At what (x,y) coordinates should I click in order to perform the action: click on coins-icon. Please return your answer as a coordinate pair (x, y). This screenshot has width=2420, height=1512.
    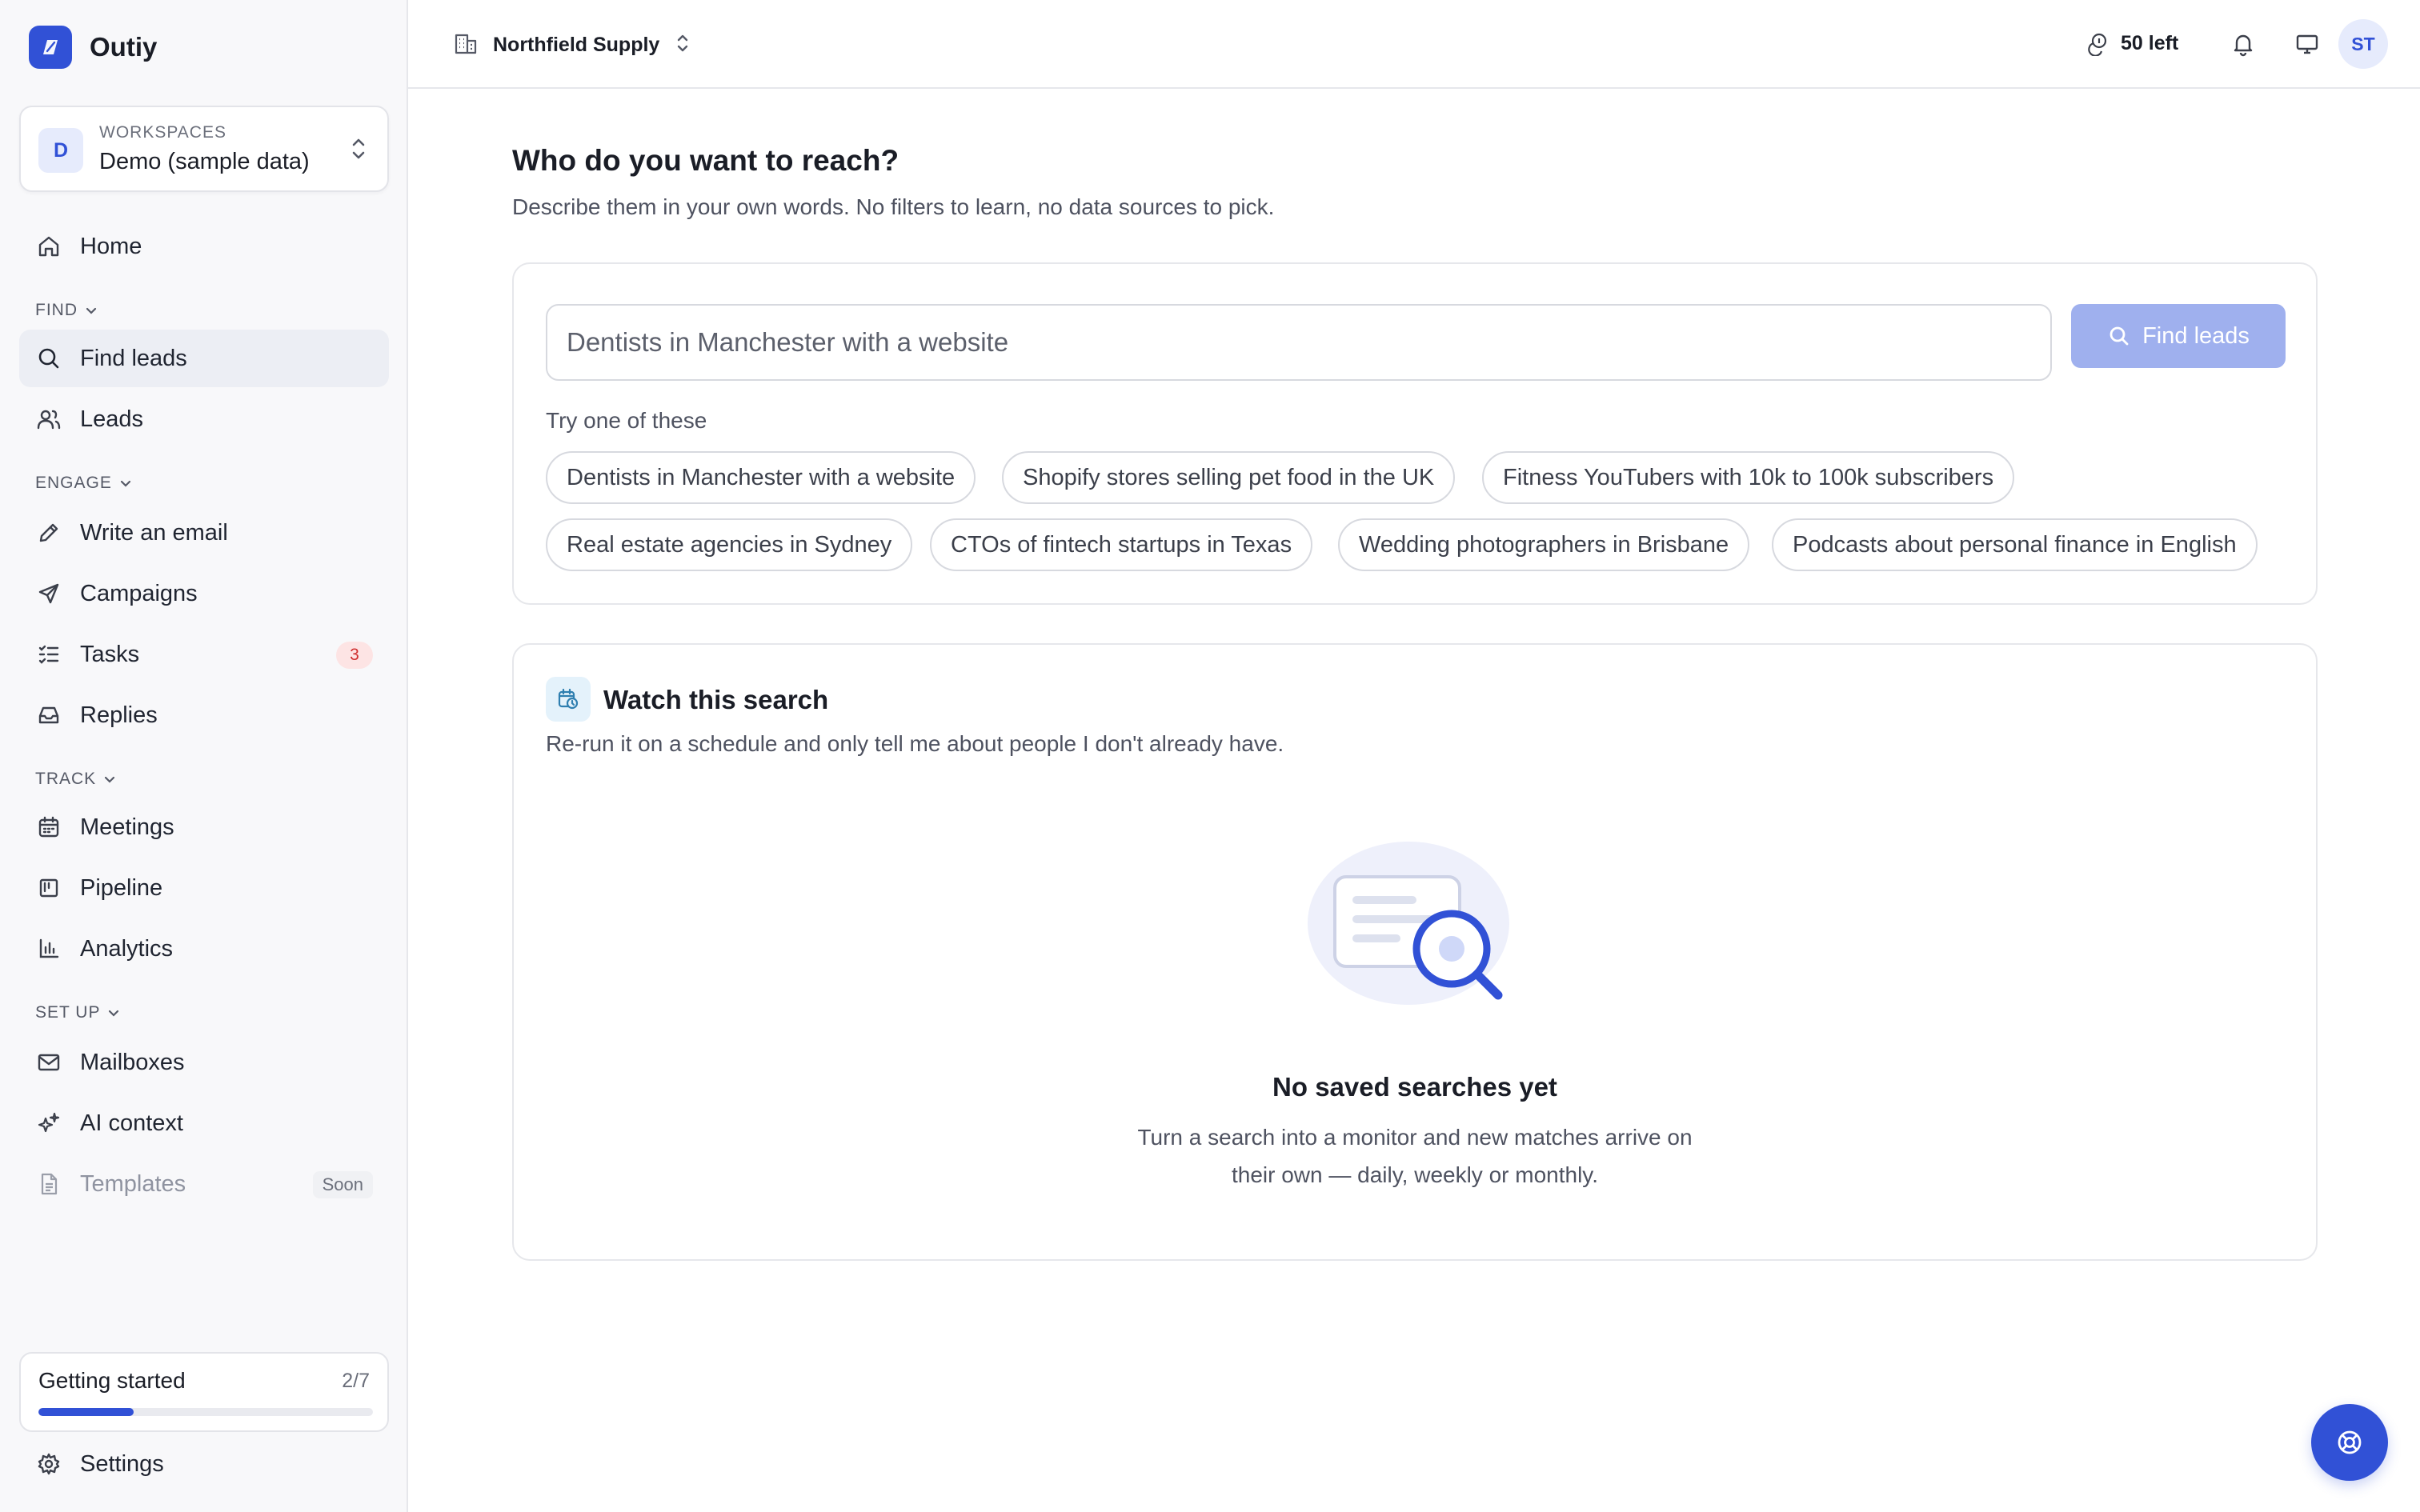
    Looking at the image, I should click on (2097, 44).